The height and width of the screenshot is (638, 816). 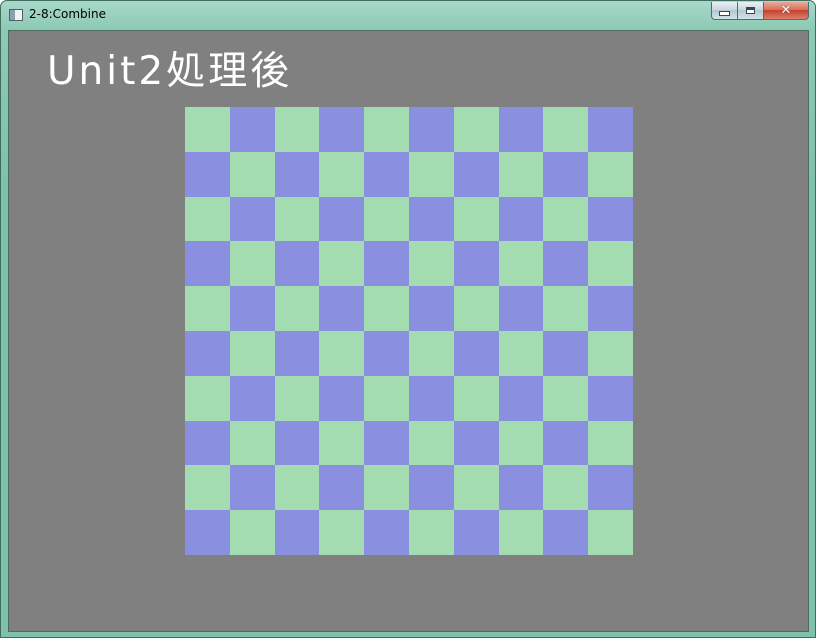 I want to click on minimize-button, so click(x=724, y=11).